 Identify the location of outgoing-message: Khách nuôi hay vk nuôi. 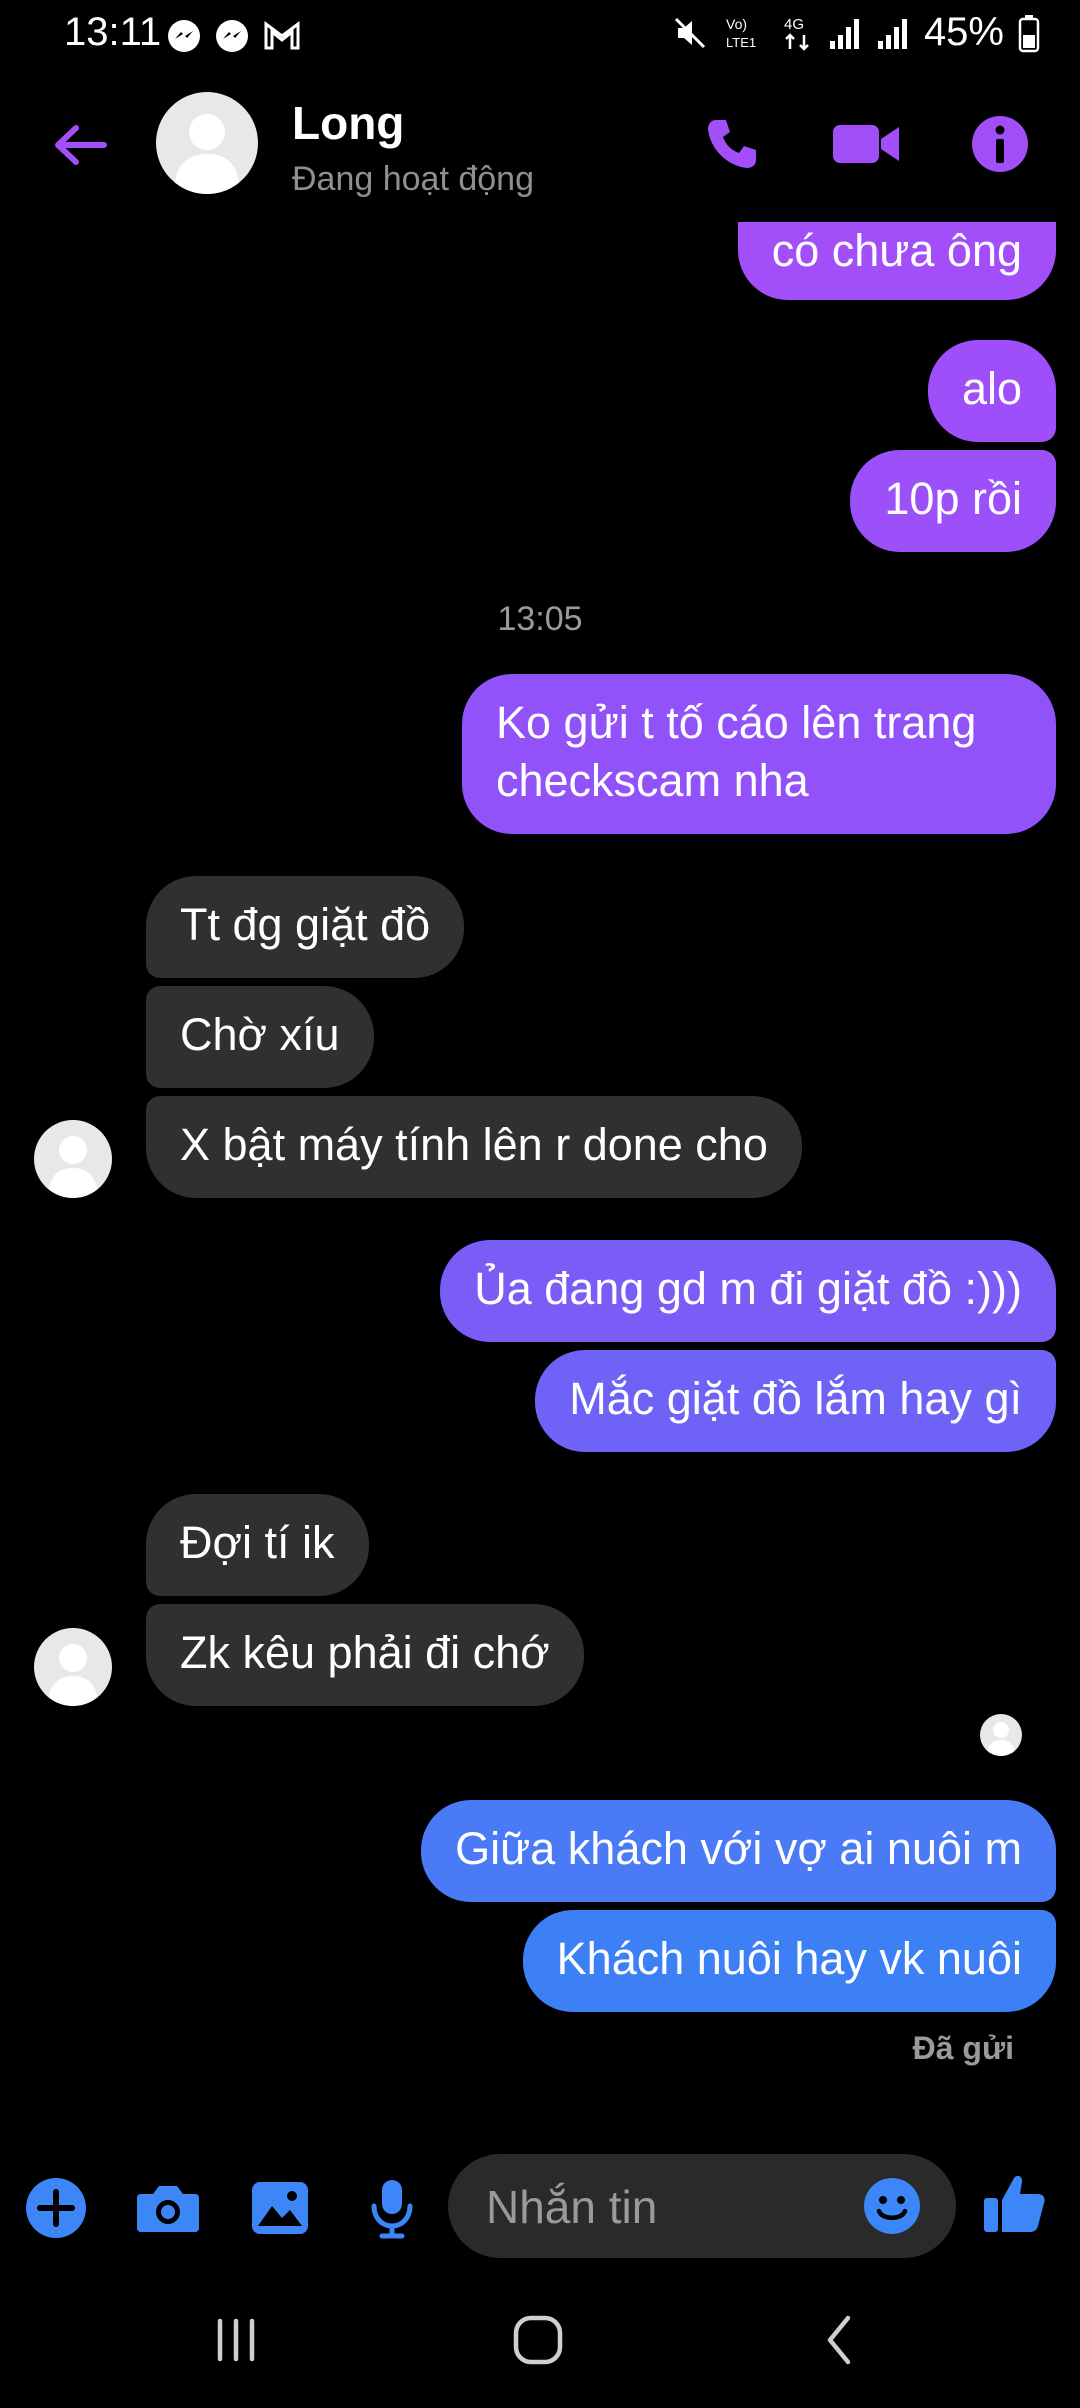
(789, 1961).